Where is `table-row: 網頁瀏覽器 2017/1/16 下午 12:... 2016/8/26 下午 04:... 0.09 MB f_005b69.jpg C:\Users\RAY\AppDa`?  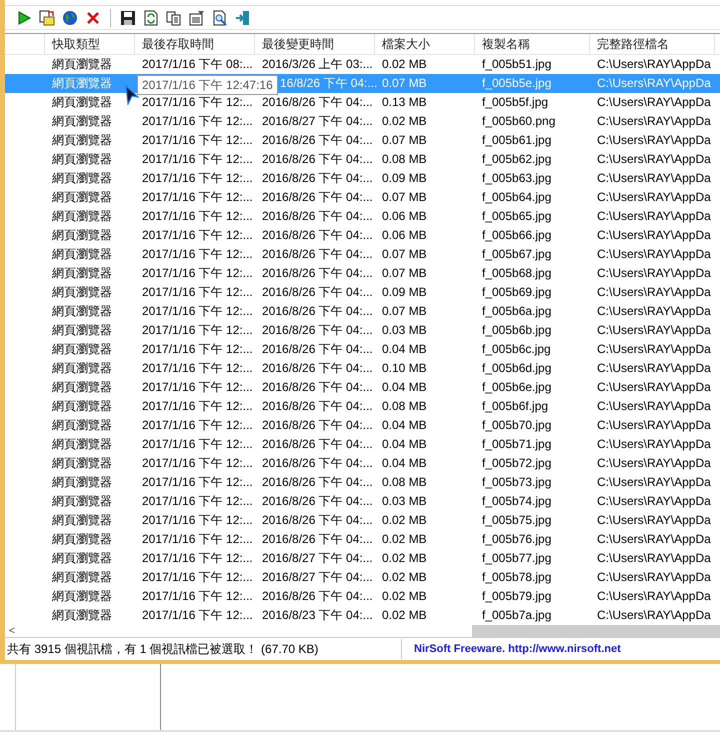
table-row: 網頁瀏覽器 2017/1/16 下午 12:... 2016/8/26 下午 04:... 0.09 MB f_005b69.jpg C:\Users\RAY\AppDa is located at coordinates (362, 292).